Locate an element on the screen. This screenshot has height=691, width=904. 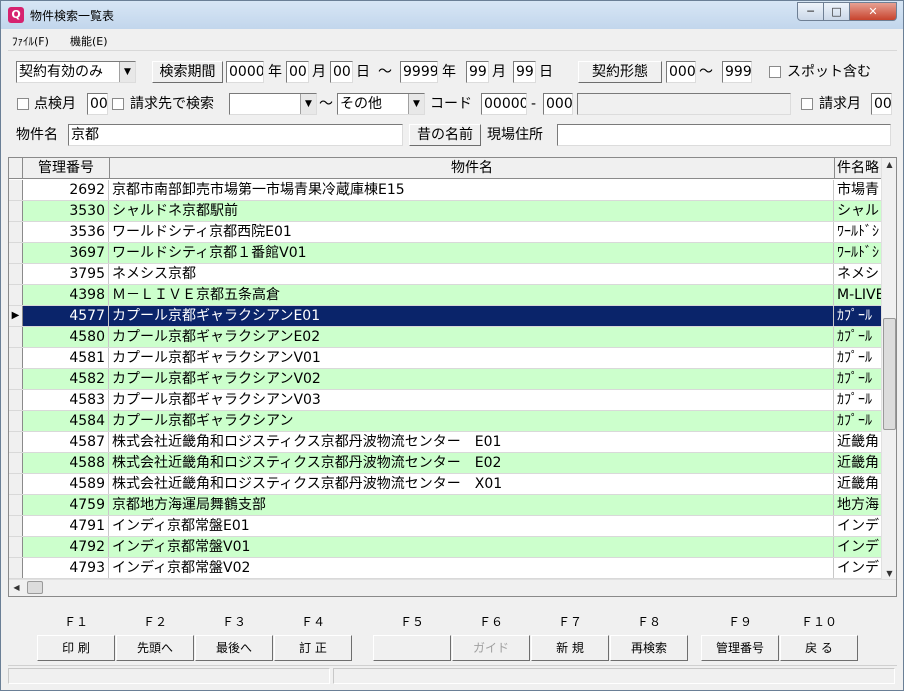
table-row: 4587 株式会社近畿角和ロジスティクス京都丹波物流センター E01 近畿角 is located at coordinates (445, 442).